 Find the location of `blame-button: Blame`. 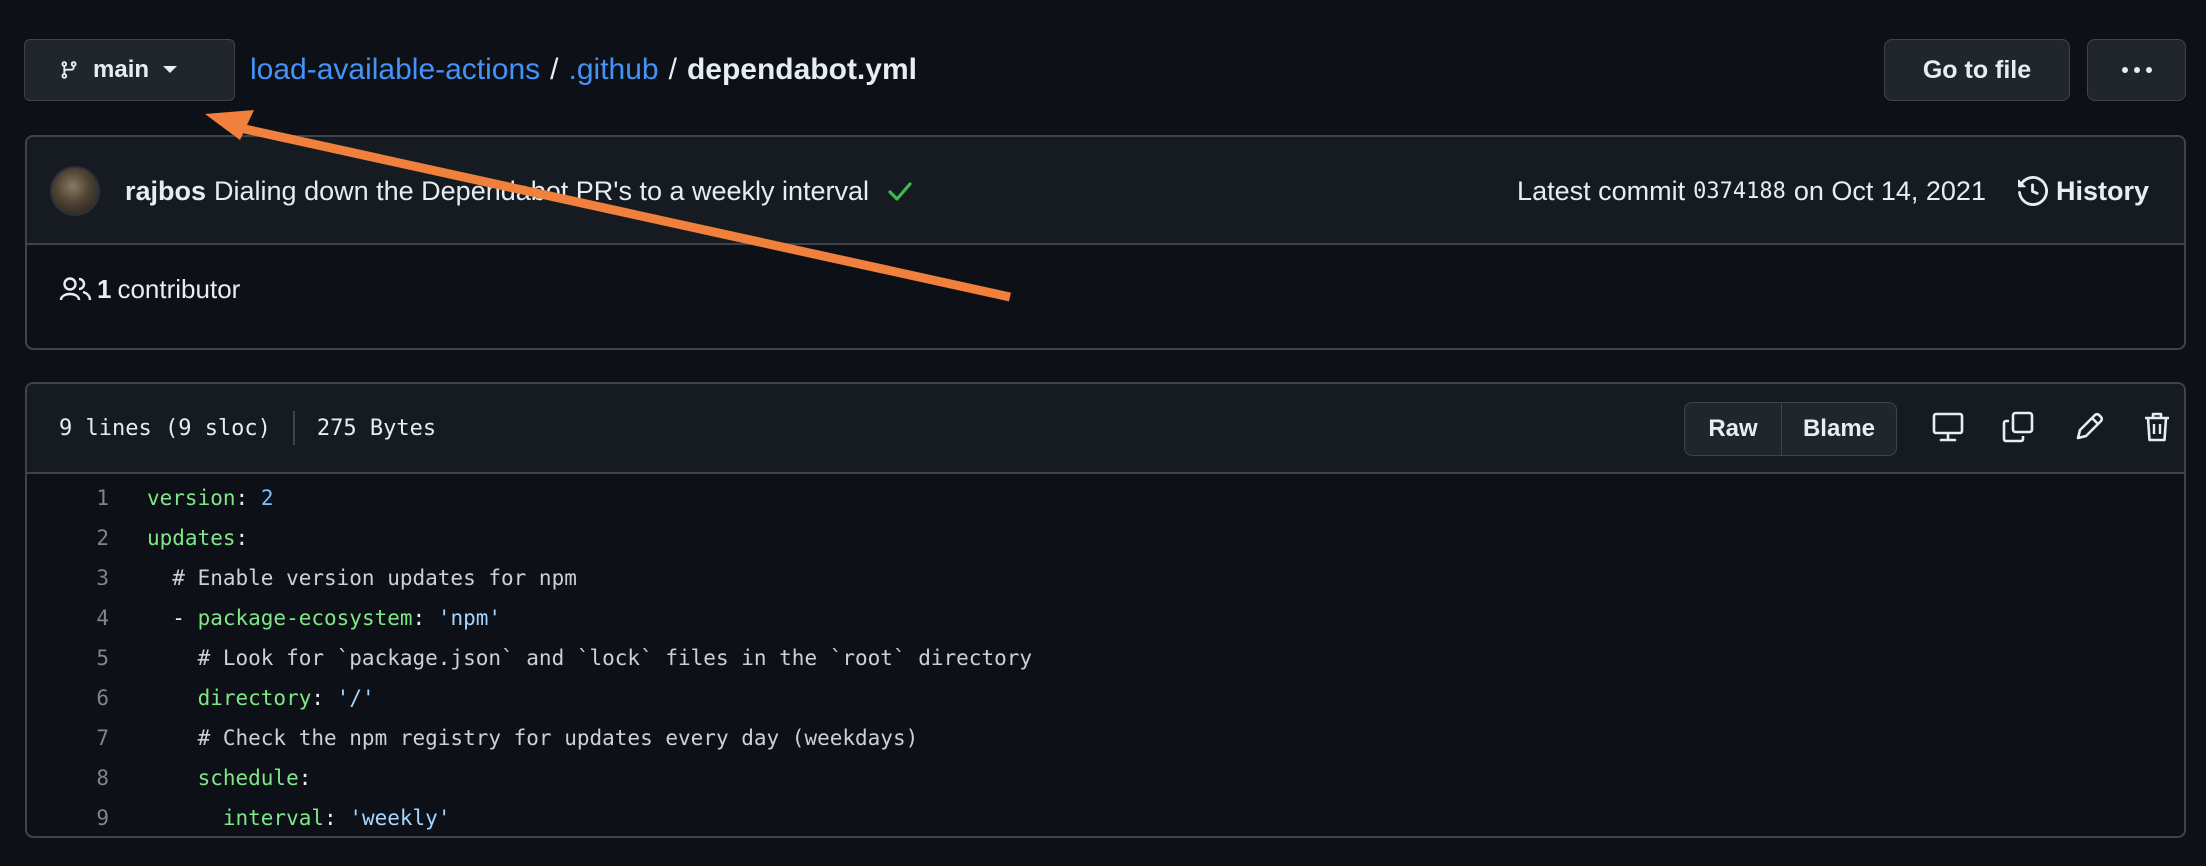

blame-button: Blame is located at coordinates (1839, 429).